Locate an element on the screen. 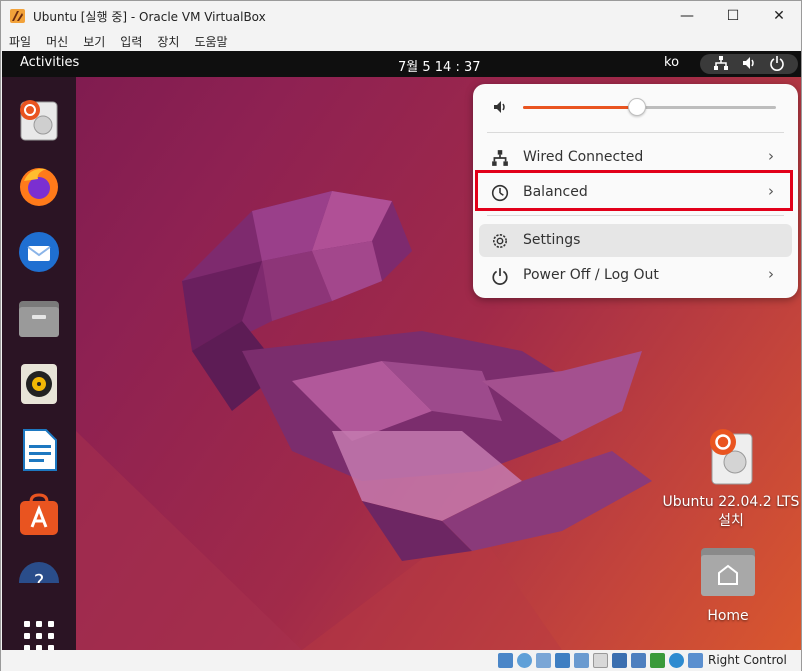 The height and width of the screenshot is (671, 802). menu-input: 입력 is located at coordinates (131, 41).